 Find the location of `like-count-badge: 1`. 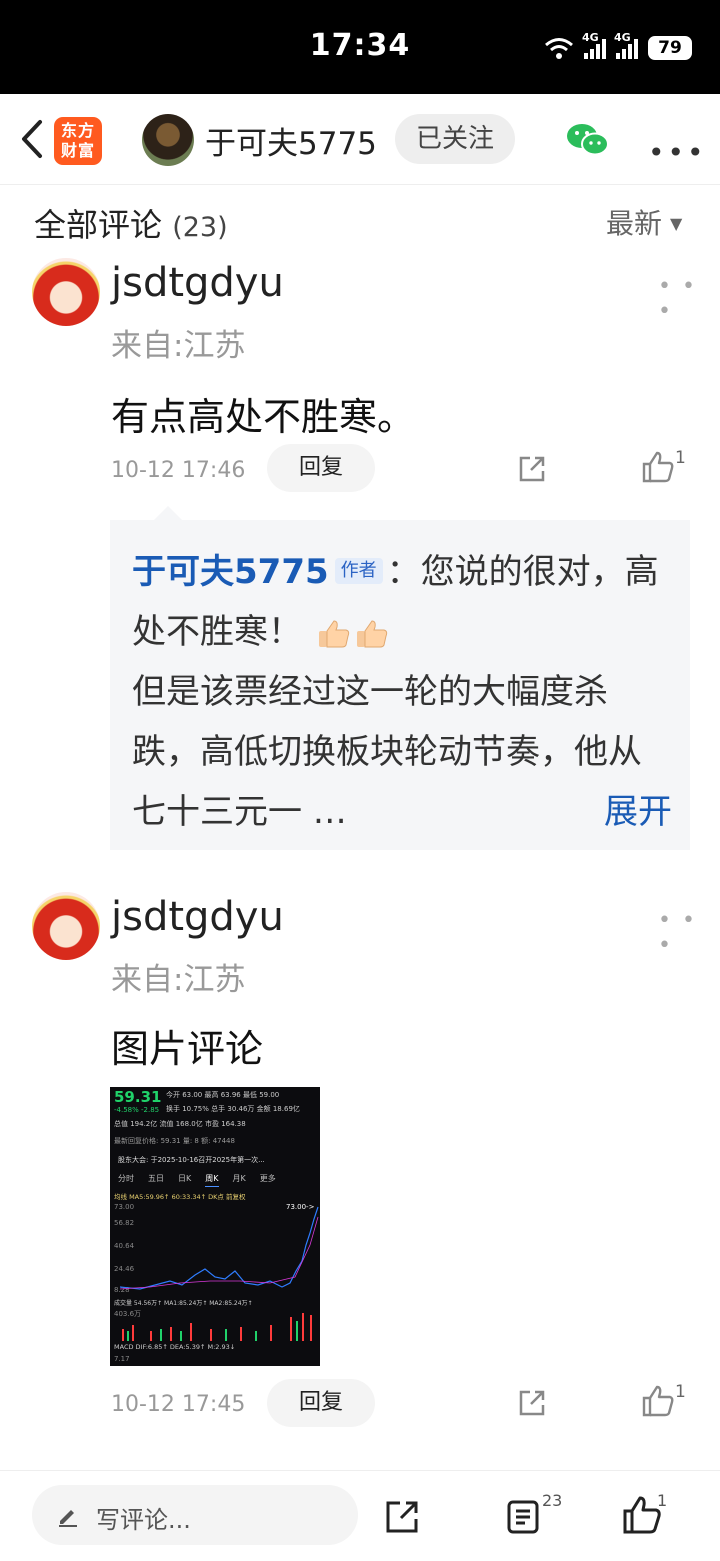

like-count-badge: 1 is located at coordinates (662, 1500).